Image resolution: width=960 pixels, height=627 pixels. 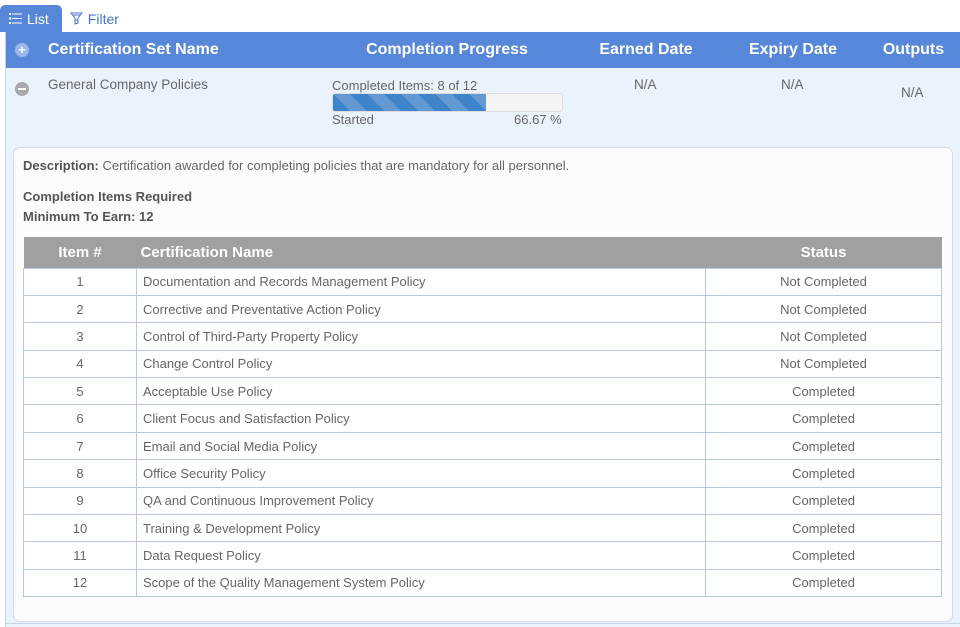 What do you see at coordinates (76, 18) in the screenshot?
I see `filter-icon` at bounding box center [76, 18].